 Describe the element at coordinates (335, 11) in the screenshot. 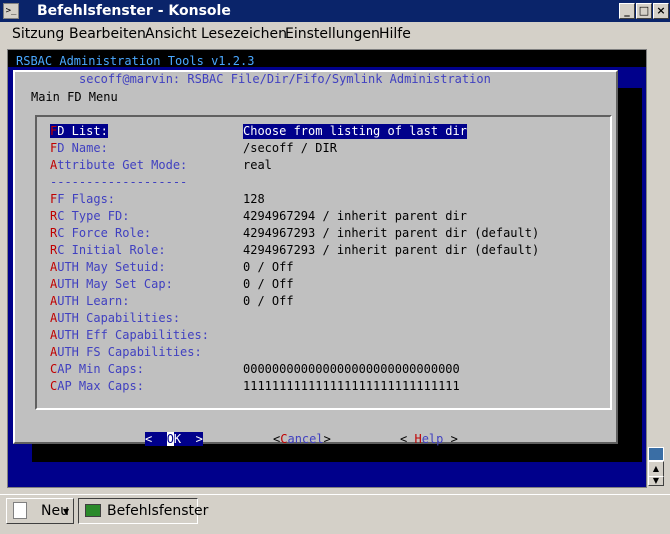

I see `title-bar: >_ Befehlsfenster - Konsole _ □ ×` at that location.